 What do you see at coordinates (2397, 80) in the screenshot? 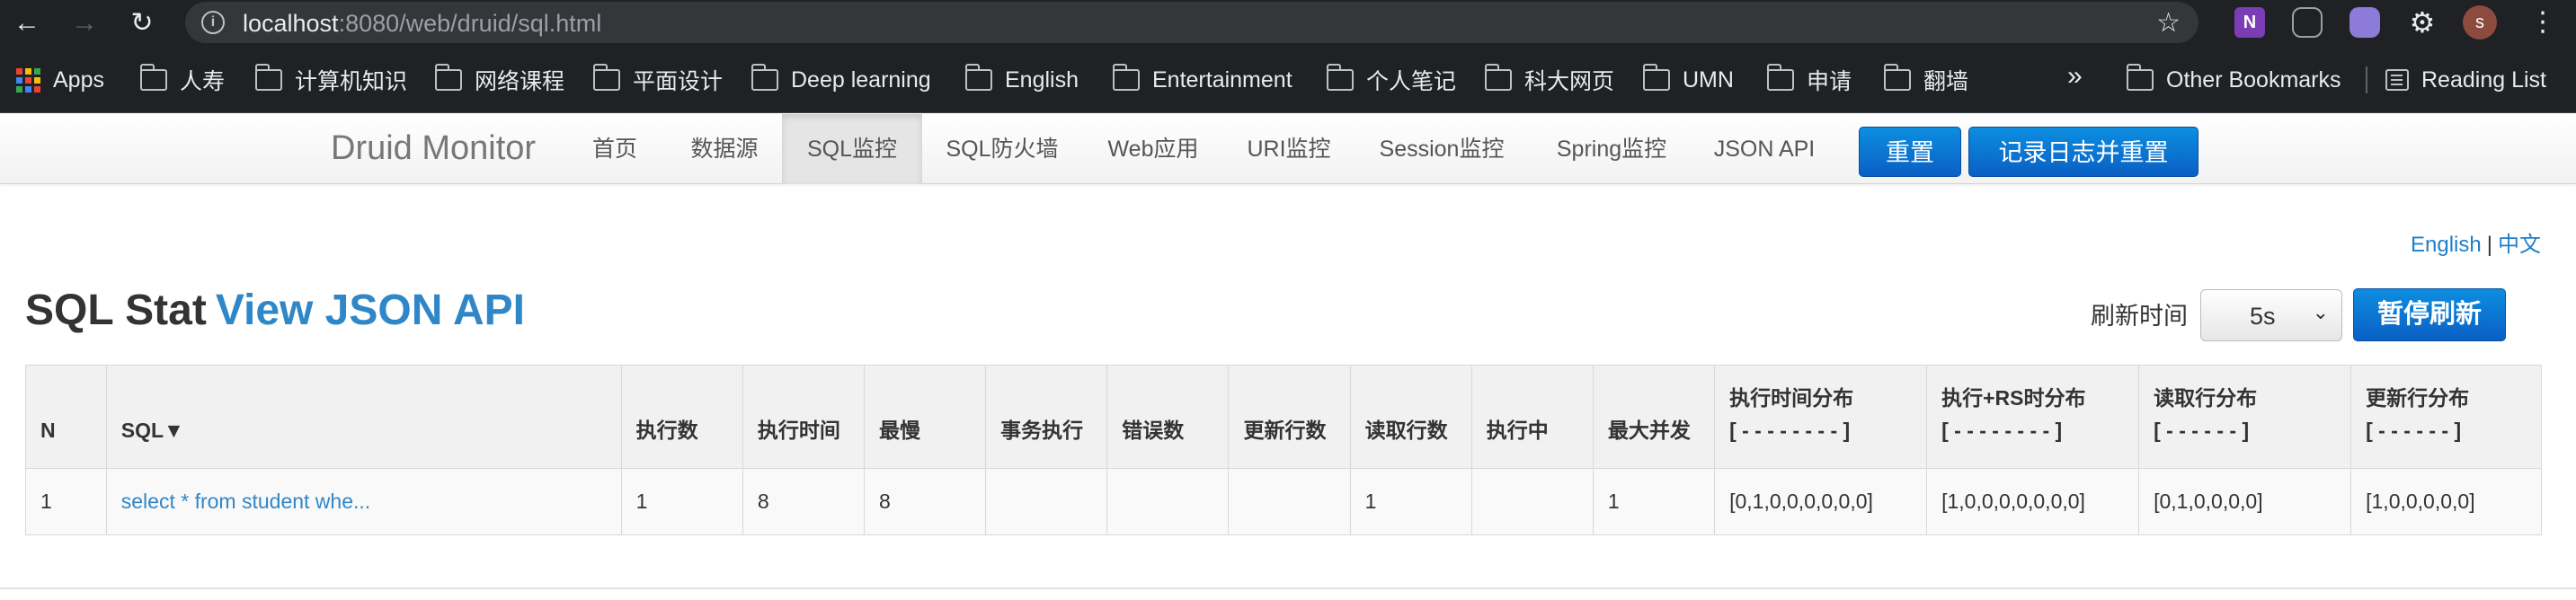
I see `reading-list-icon` at bounding box center [2397, 80].